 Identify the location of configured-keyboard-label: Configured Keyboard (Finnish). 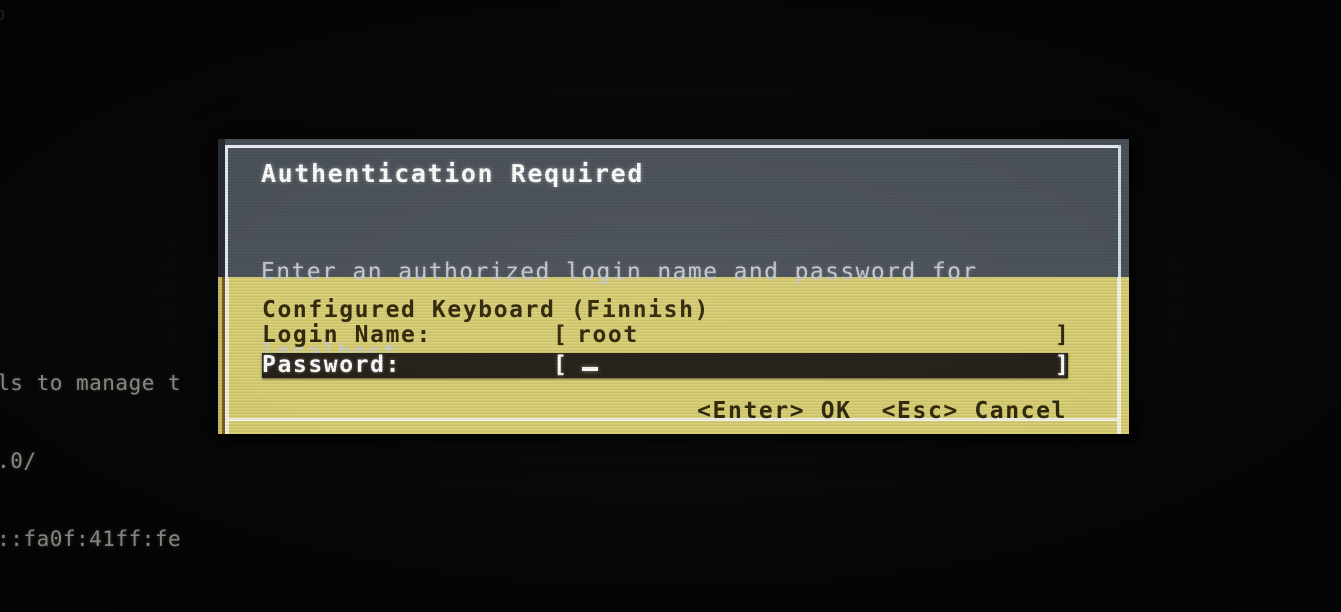
(486, 310).